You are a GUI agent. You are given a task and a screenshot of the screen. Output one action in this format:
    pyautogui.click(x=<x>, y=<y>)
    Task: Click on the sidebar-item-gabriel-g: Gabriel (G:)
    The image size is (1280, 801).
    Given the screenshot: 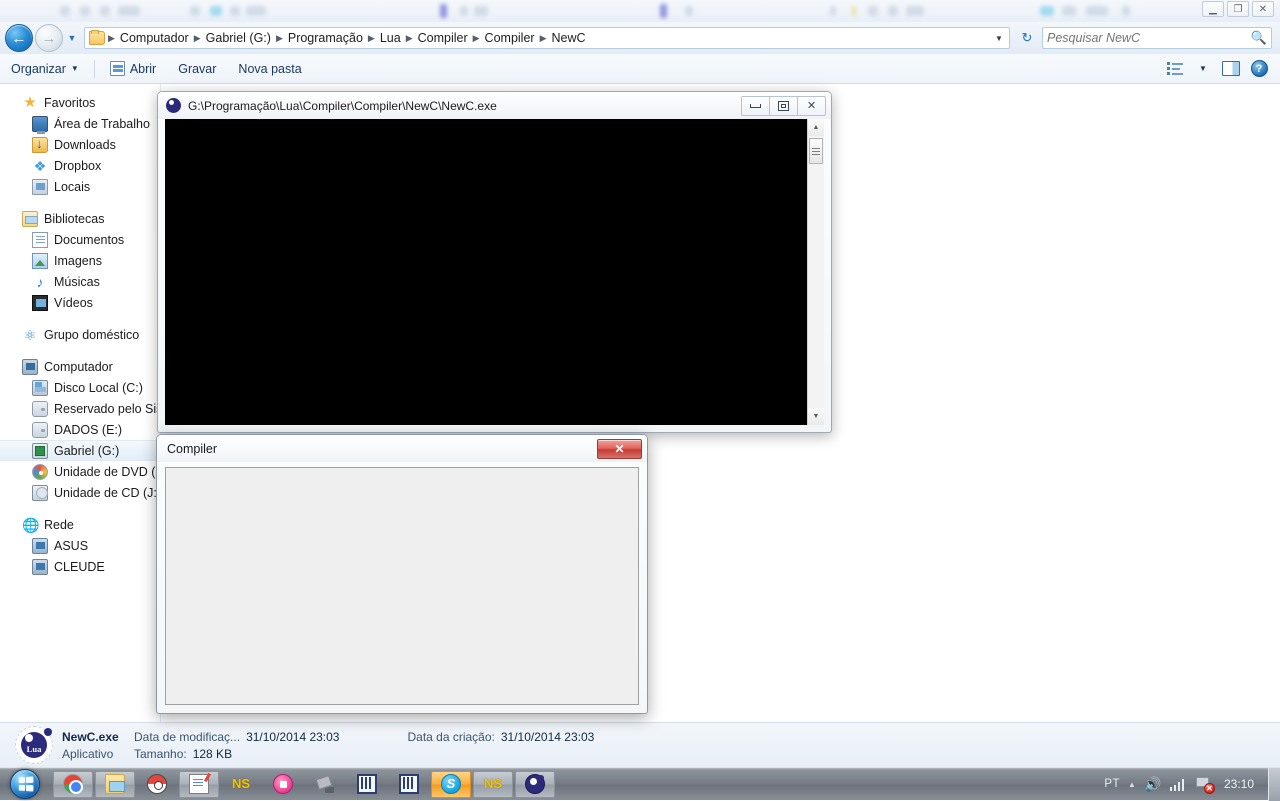 What is the action you would take?
    pyautogui.click(x=80, y=450)
    